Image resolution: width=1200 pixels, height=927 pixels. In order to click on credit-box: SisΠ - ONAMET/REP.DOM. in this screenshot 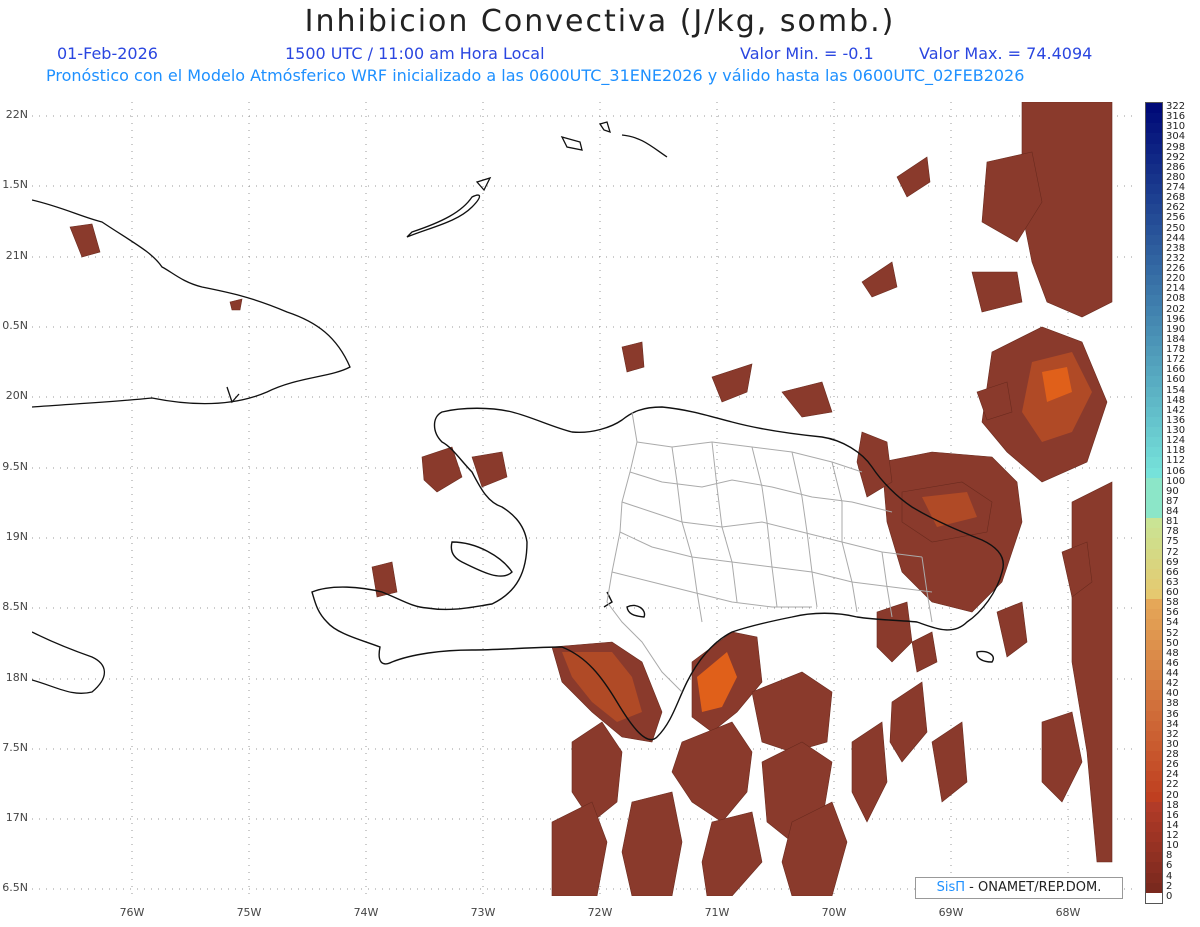, I will do `click(1019, 888)`.